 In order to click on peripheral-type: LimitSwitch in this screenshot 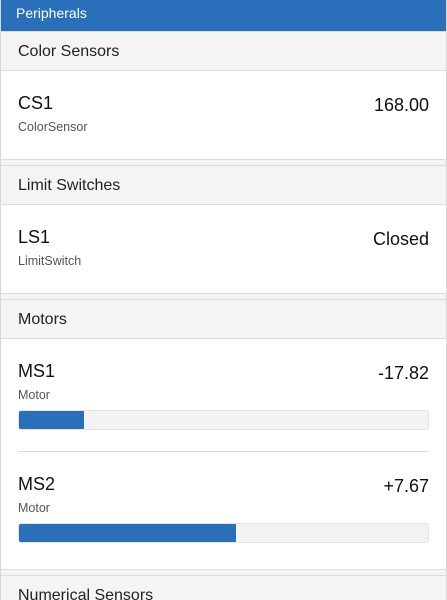, I will do `click(50, 261)`.